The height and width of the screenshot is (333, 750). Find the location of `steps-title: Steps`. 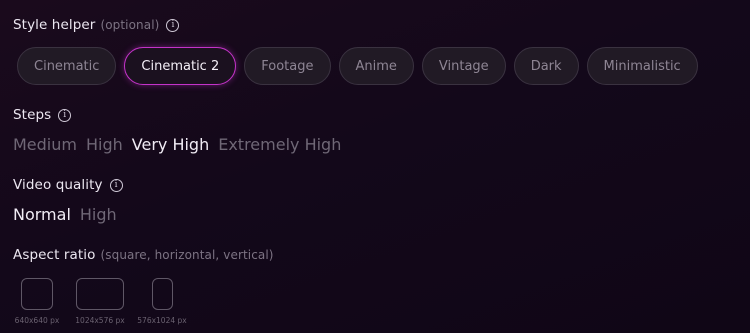

steps-title: Steps is located at coordinates (32, 115).